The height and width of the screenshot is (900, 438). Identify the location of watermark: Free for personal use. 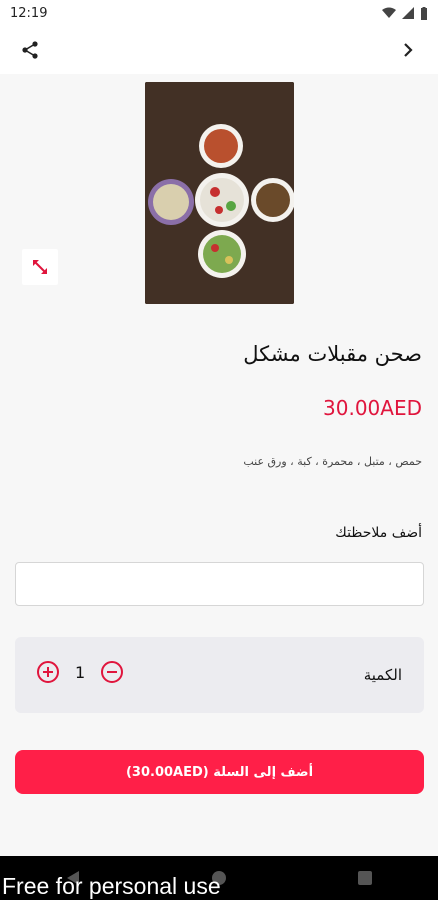
(111, 886).